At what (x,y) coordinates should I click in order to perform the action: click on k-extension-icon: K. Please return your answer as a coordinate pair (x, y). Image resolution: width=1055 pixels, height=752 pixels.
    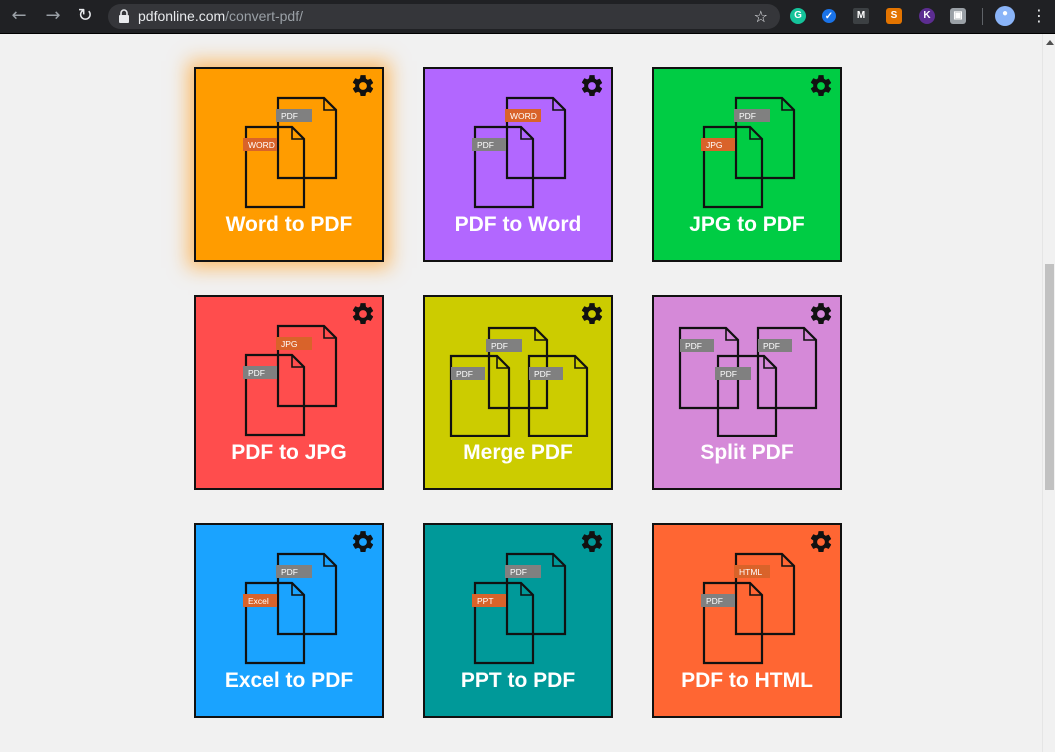
    Looking at the image, I should click on (927, 16).